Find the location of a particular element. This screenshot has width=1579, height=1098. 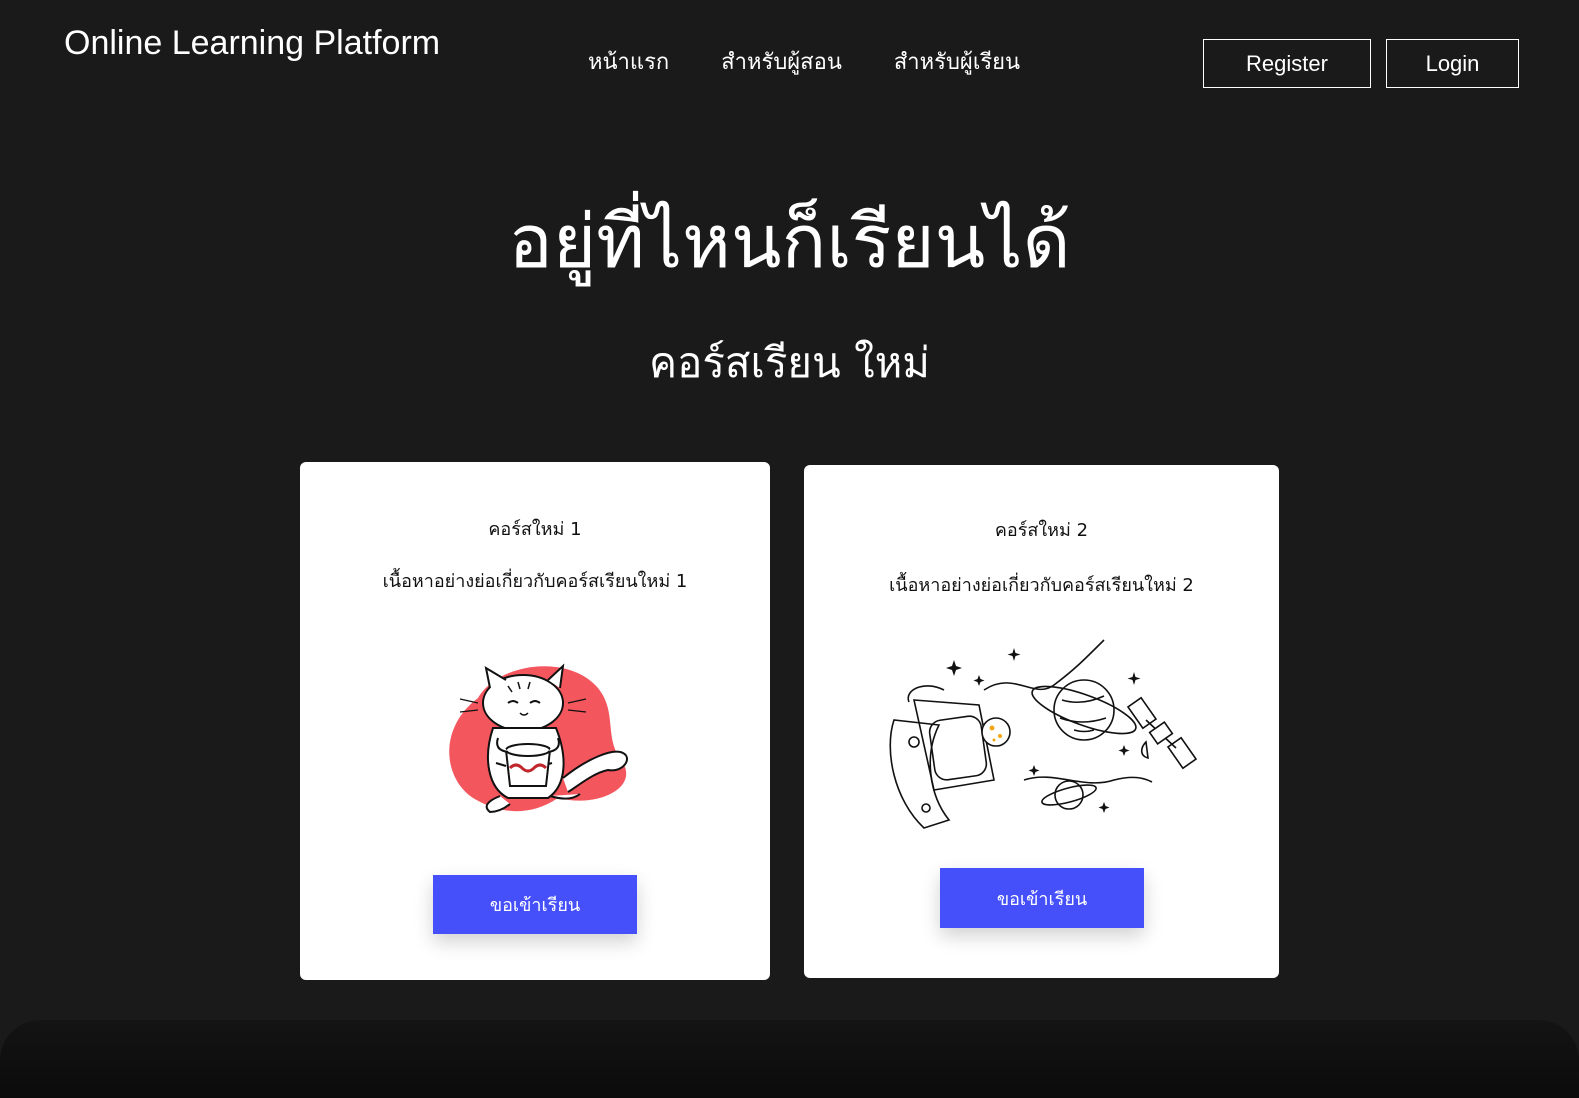

course-description: เนื้อหาอย่างย่อเกี่ยวกับคอร์สเรียนใหม่ 2 is located at coordinates (1041, 585).